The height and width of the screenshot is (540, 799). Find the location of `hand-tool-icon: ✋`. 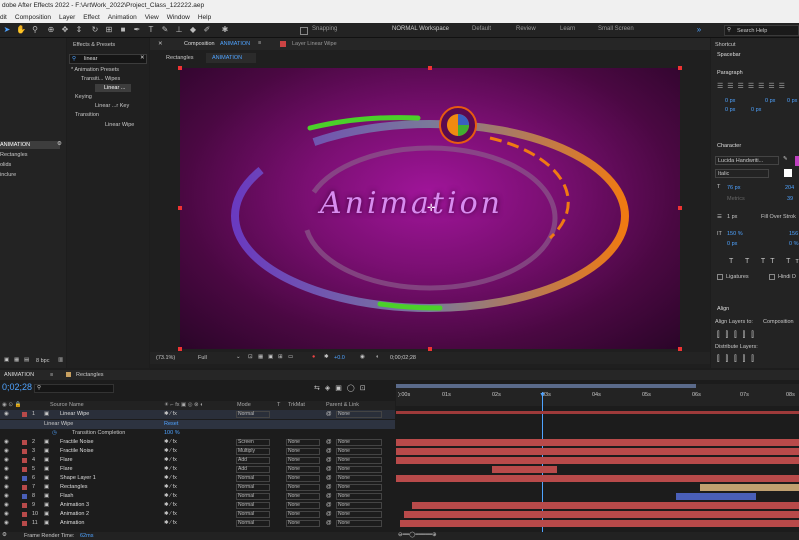

hand-tool-icon: ✋ is located at coordinates (21, 30).